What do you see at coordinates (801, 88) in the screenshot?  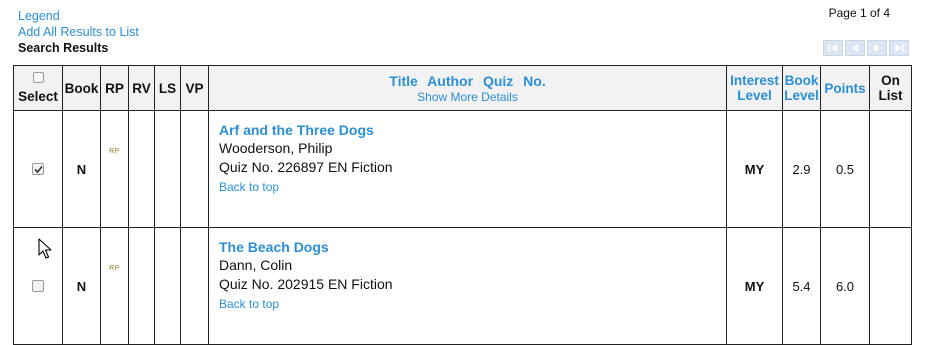 I see `book-level-column-header: Book Level` at bounding box center [801, 88].